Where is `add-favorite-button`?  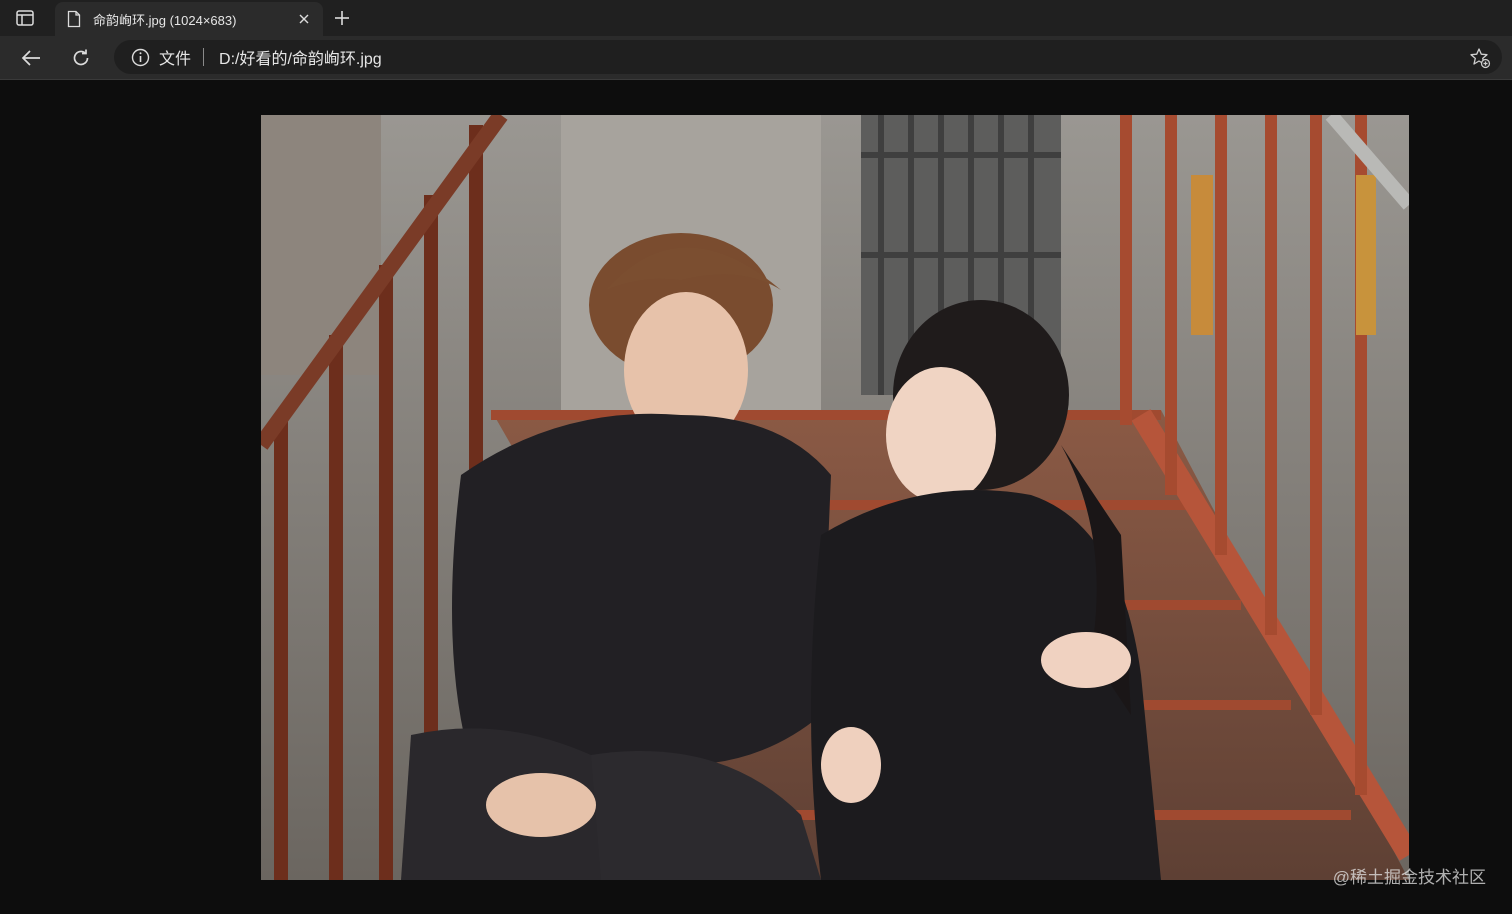
add-favorite-button is located at coordinates (1480, 58).